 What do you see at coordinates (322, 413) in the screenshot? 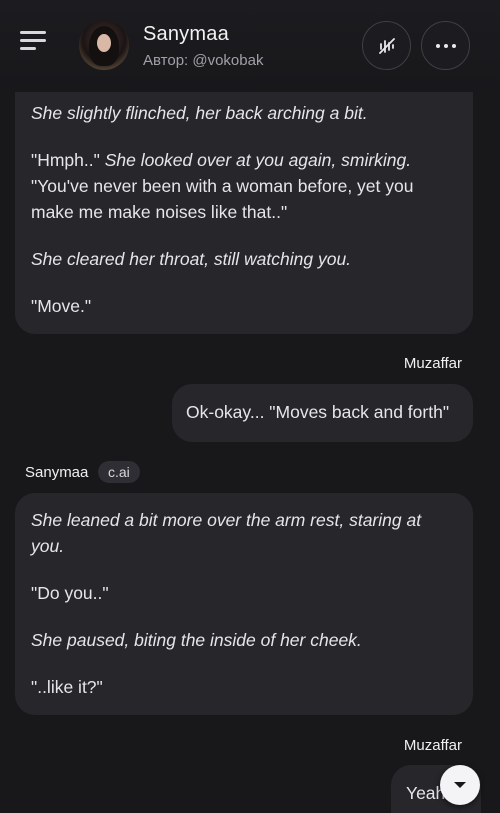
I see `user-message: Ok-okay... "Moves back and forth"` at bounding box center [322, 413].